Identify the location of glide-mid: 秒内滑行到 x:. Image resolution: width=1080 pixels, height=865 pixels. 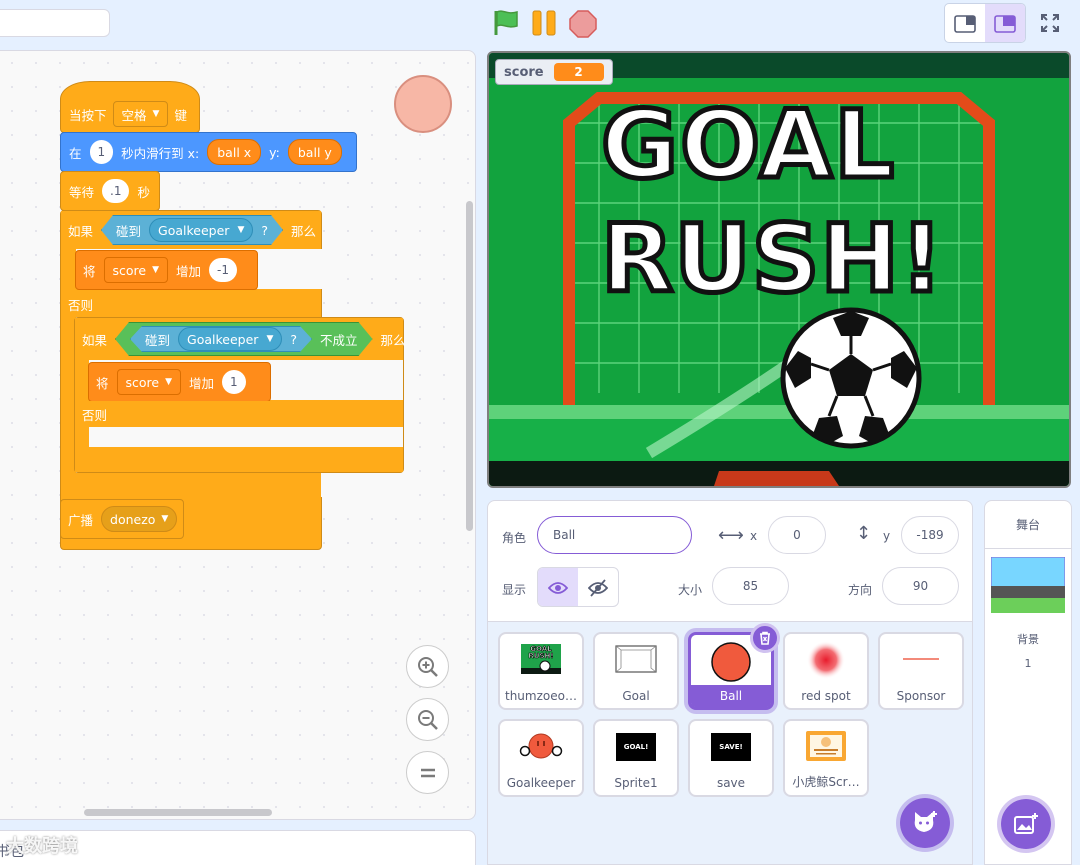
(160, 153).